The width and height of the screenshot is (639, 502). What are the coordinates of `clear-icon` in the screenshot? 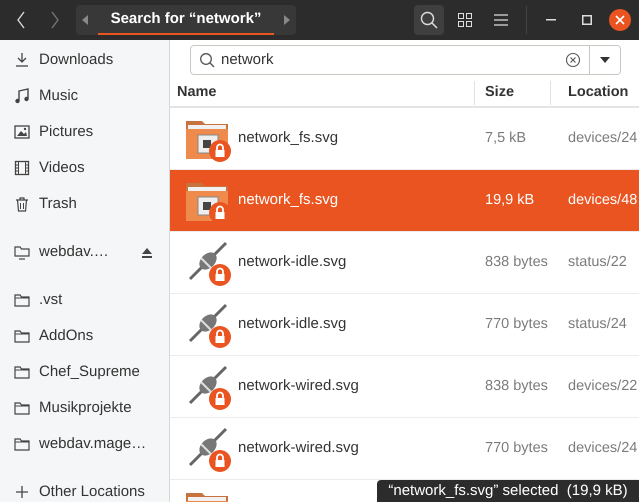 It's located at (573, 60).